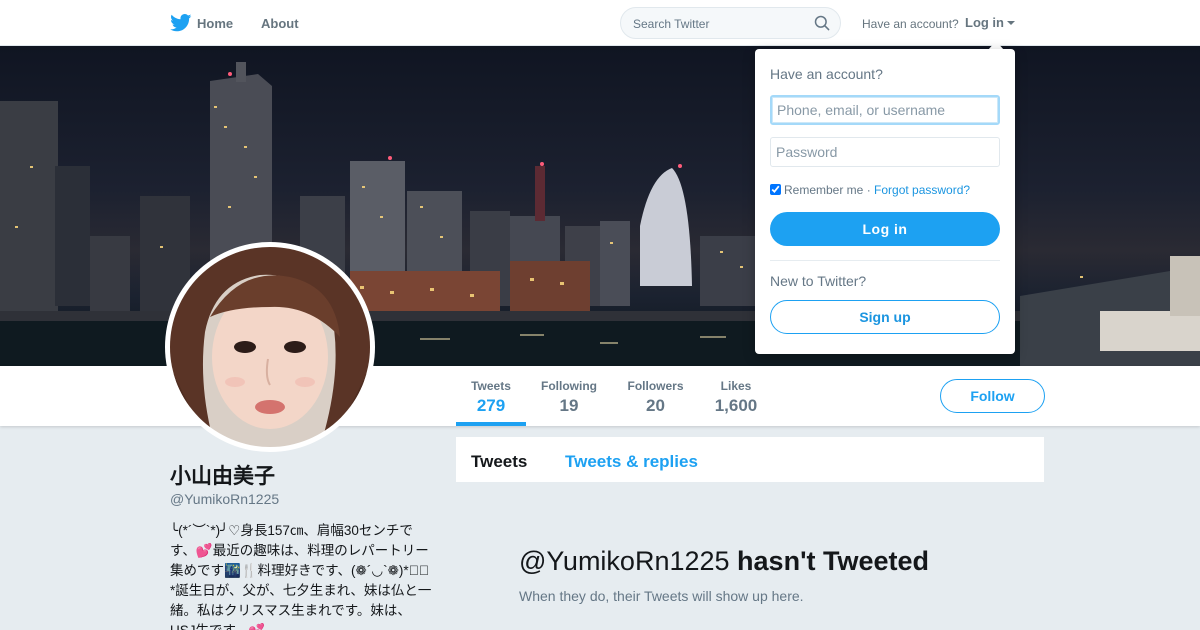 The width and height of the screenshot is (1200, 630). What do you see at coordinates (499, 462) in the screenshot?
I see `tab-tweets: Tweets` at bounding box center [499, 462].